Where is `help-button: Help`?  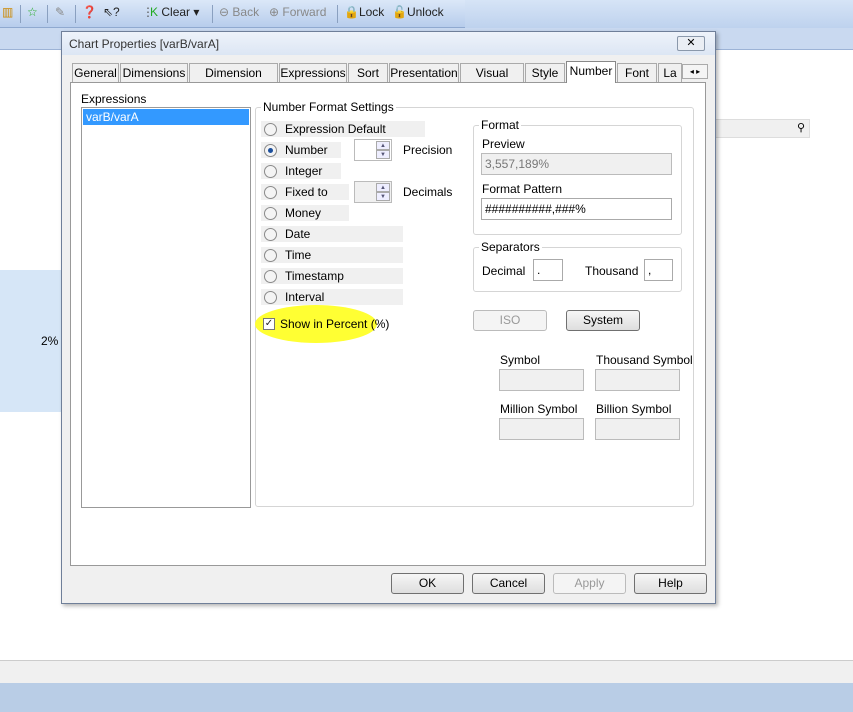
help-button: Help is located at coordinates (670, 583).